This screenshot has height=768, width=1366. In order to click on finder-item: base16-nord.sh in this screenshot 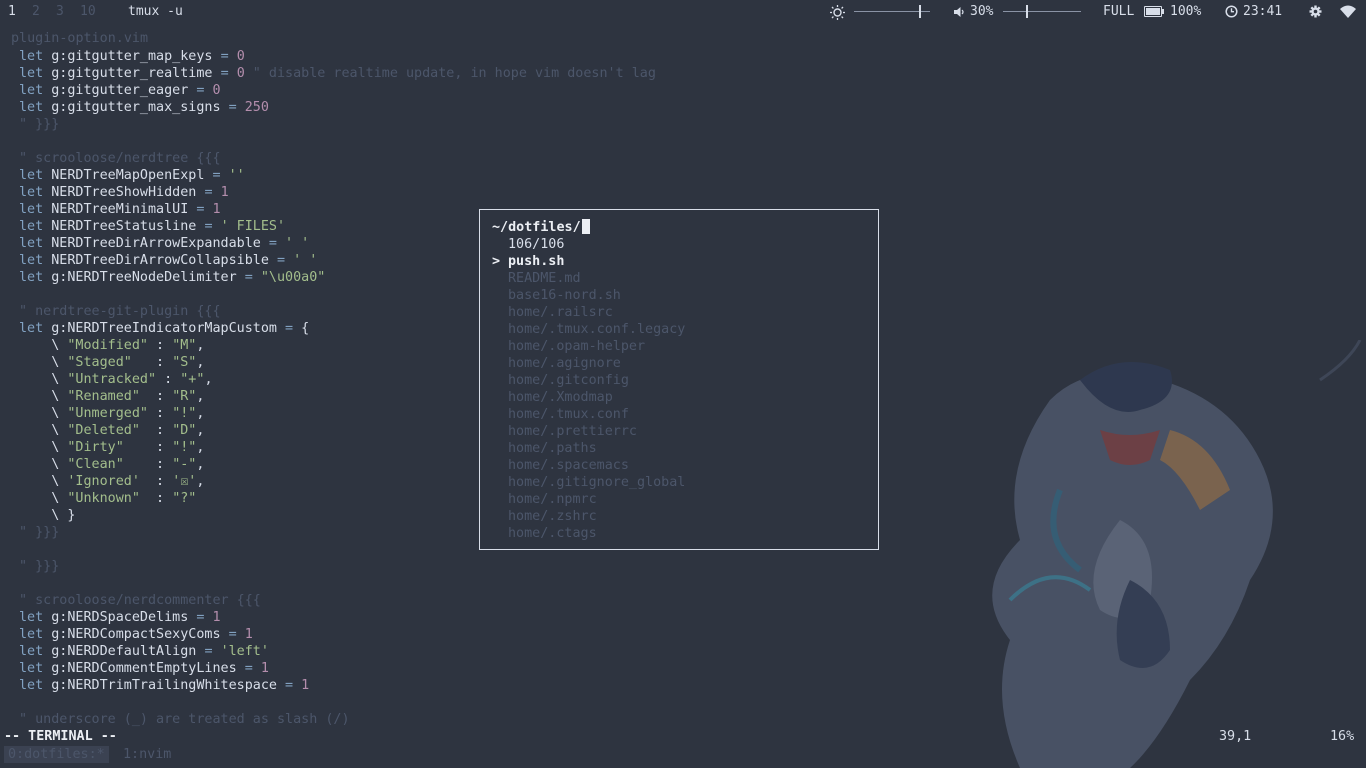, I will do `click(564, 295)`.